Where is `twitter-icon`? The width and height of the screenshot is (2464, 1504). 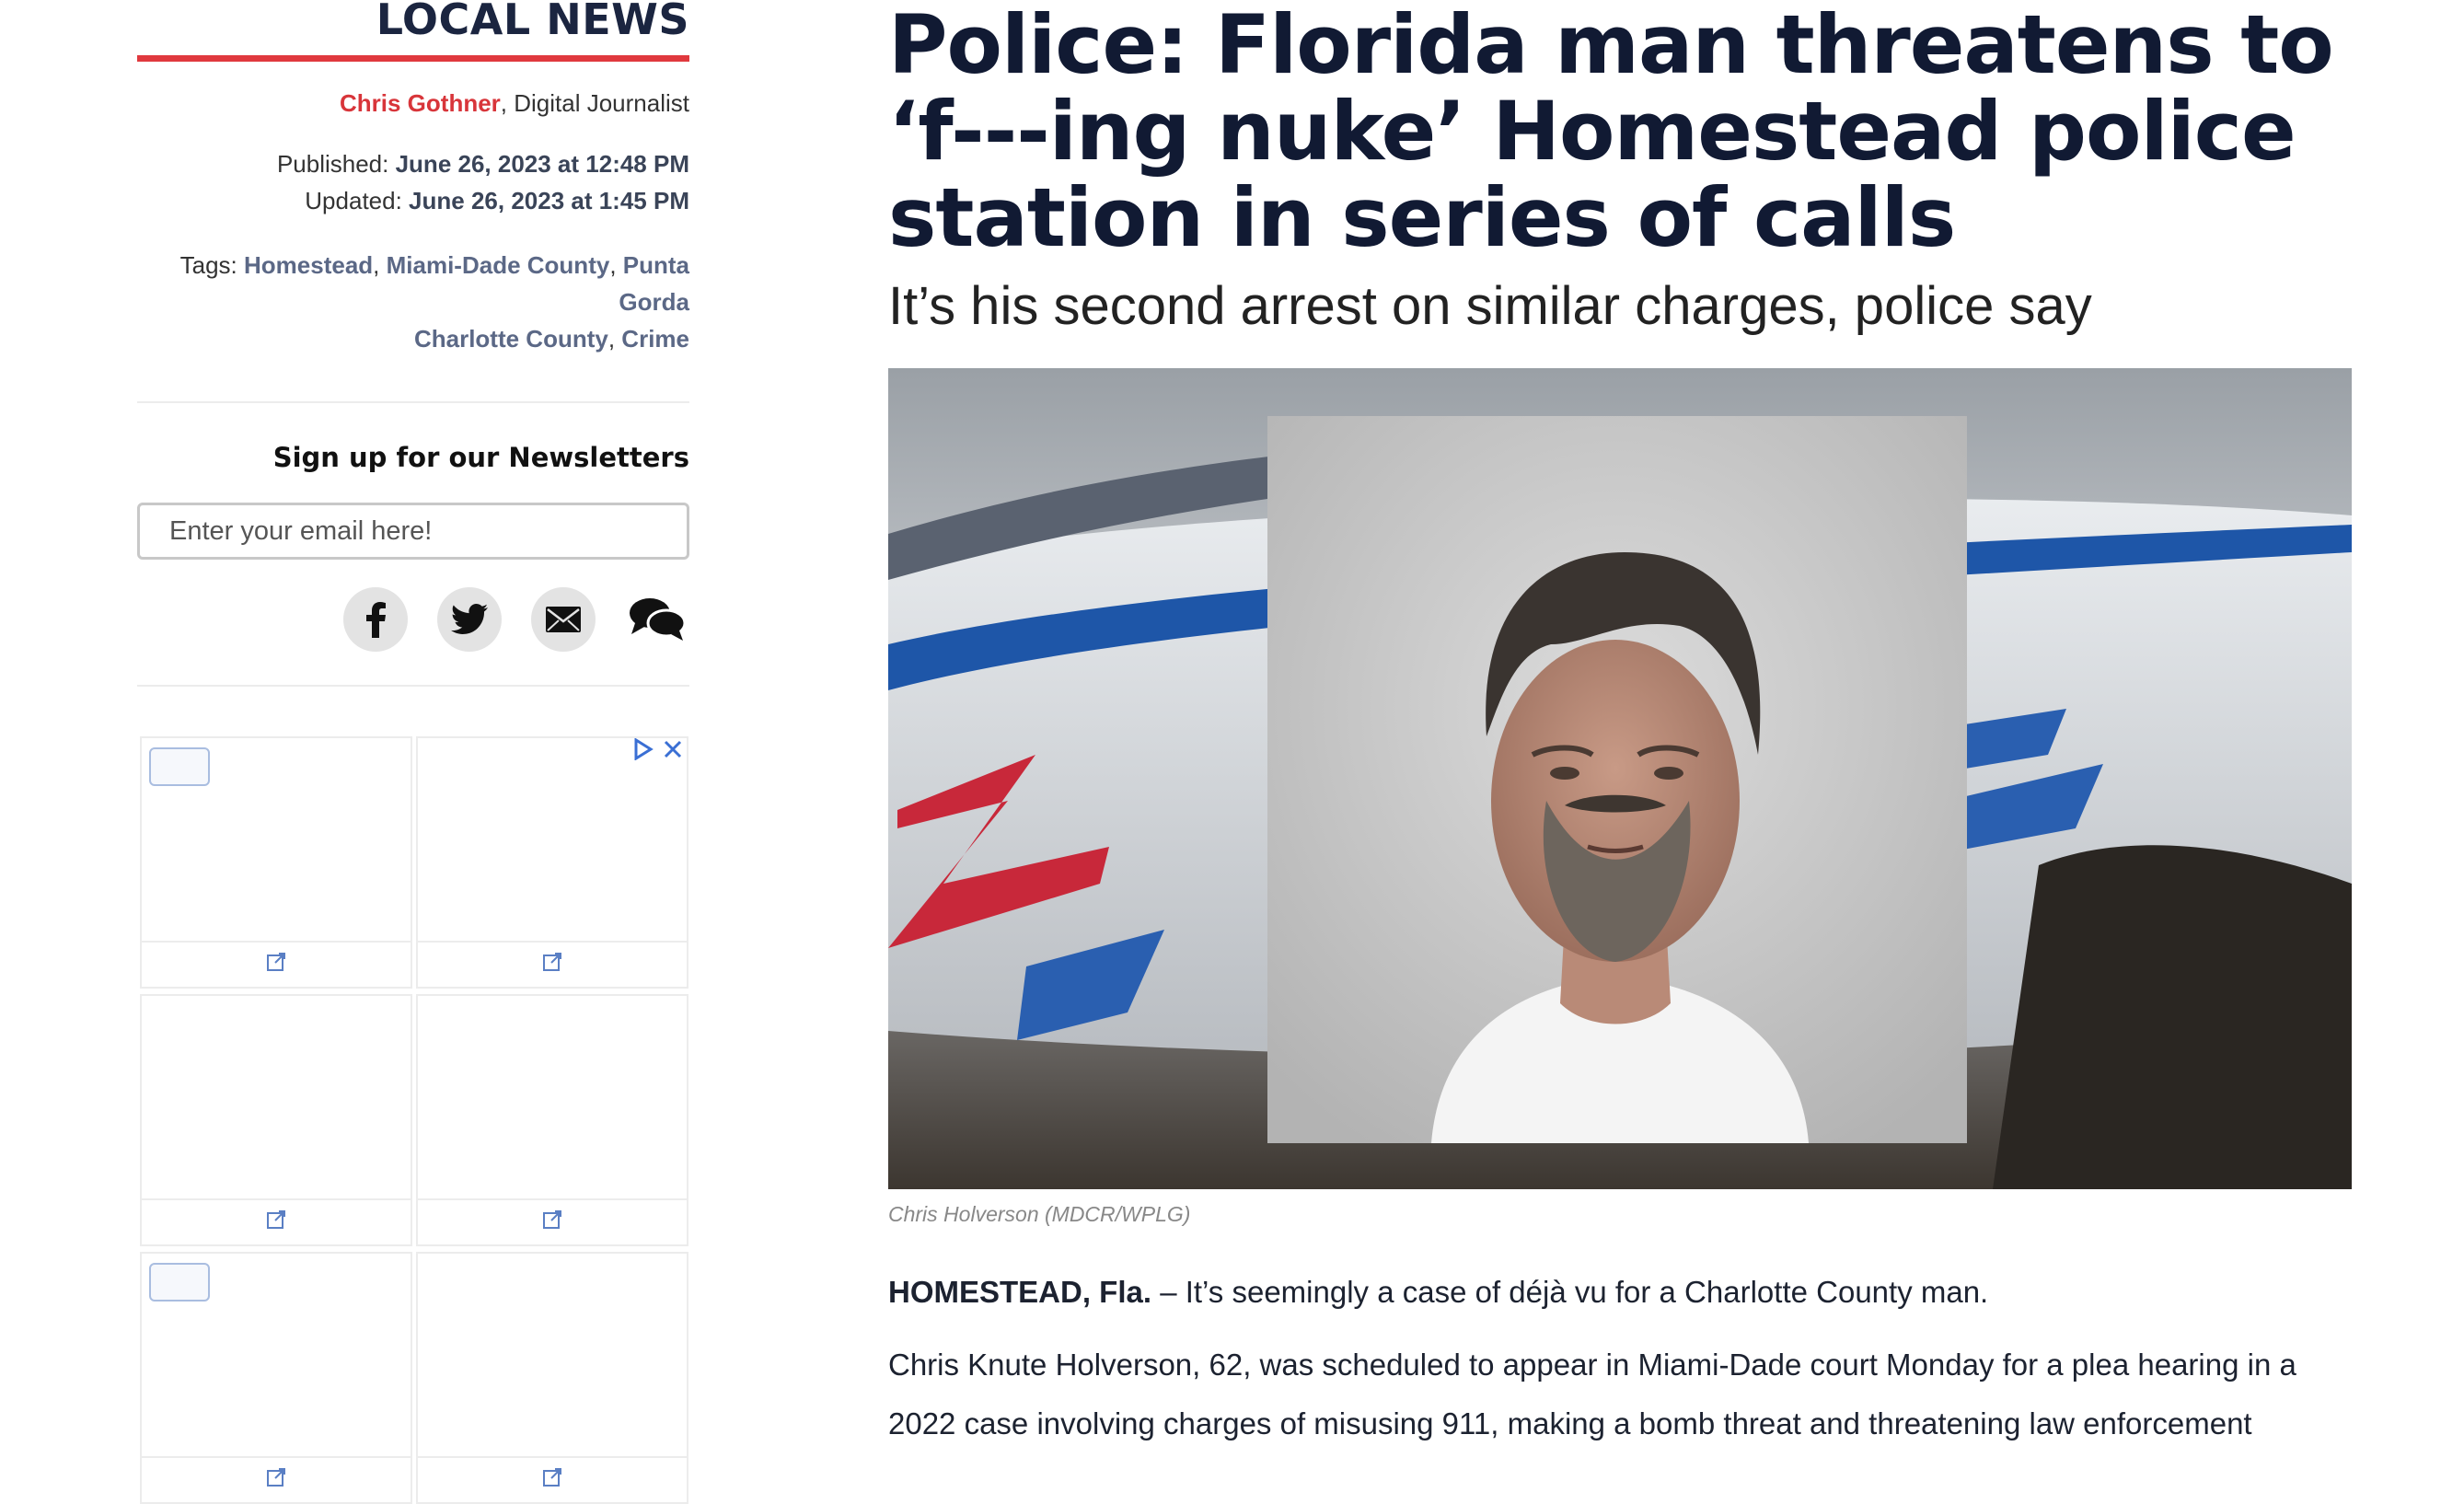
twitter-icon is located at coordinates (470, 619).